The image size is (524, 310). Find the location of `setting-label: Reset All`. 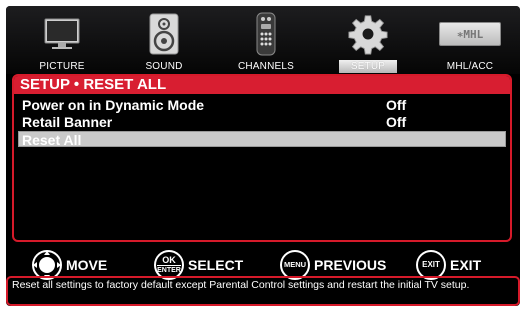

setting-label: Reset All is located at coordinates (52, 140).